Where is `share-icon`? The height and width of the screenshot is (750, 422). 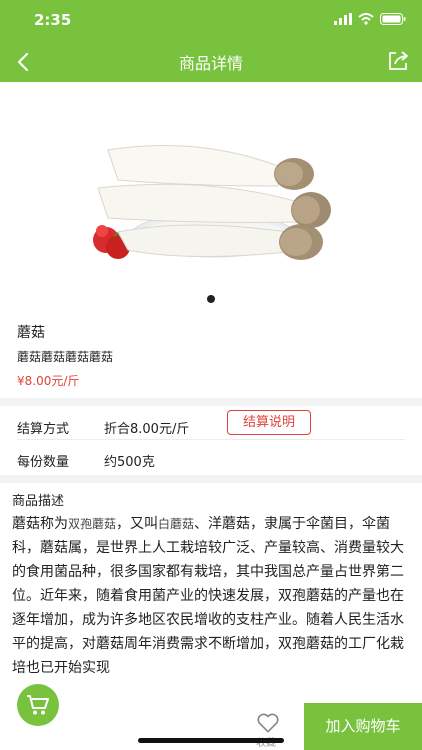 share-icon is located at coordinates (398, 61).